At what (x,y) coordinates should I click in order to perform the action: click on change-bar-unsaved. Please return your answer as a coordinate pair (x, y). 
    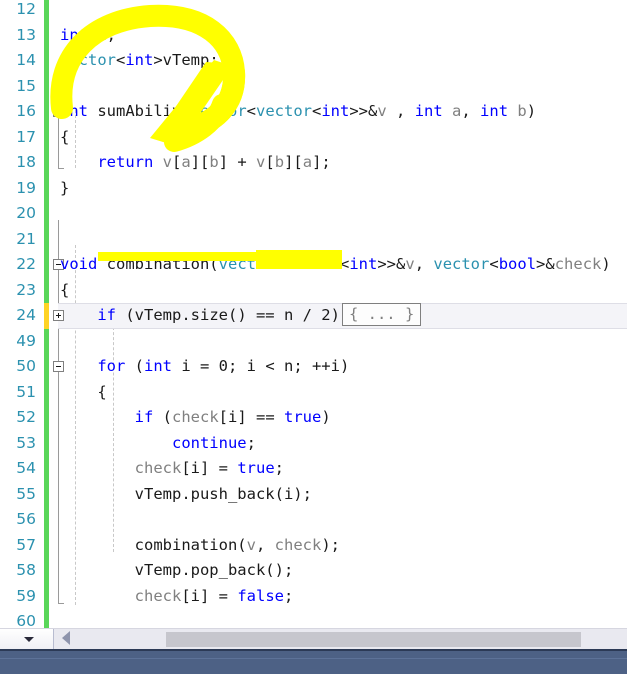
    Looking at the image, I should click on (46, 316).